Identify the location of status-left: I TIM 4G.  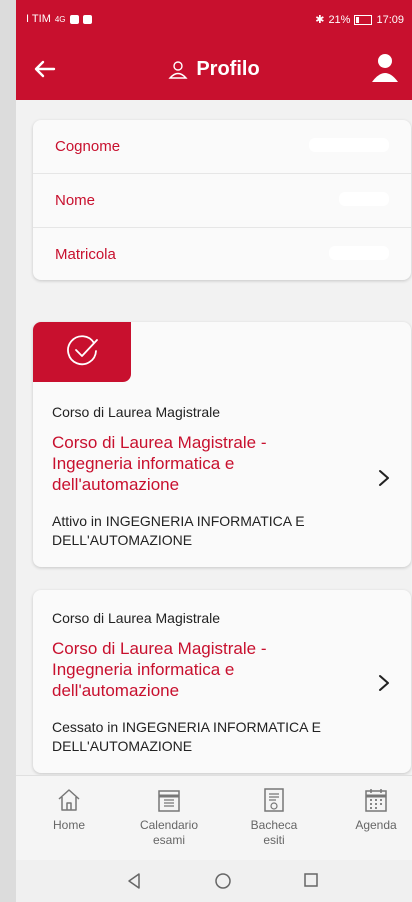
(59, 19).